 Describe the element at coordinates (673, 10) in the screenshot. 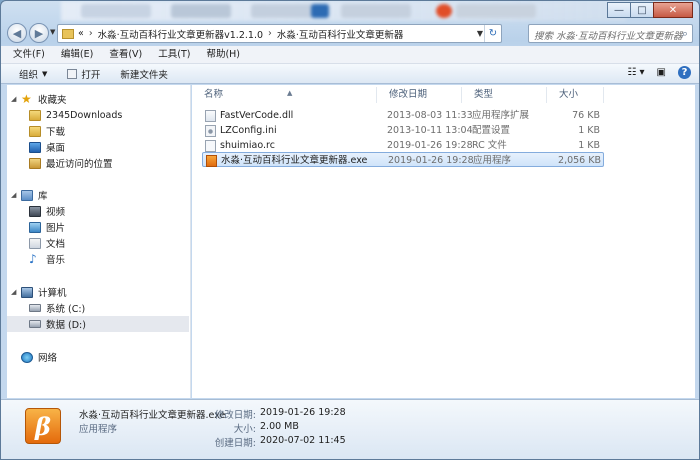

I see `close-button: ✕` at that location.